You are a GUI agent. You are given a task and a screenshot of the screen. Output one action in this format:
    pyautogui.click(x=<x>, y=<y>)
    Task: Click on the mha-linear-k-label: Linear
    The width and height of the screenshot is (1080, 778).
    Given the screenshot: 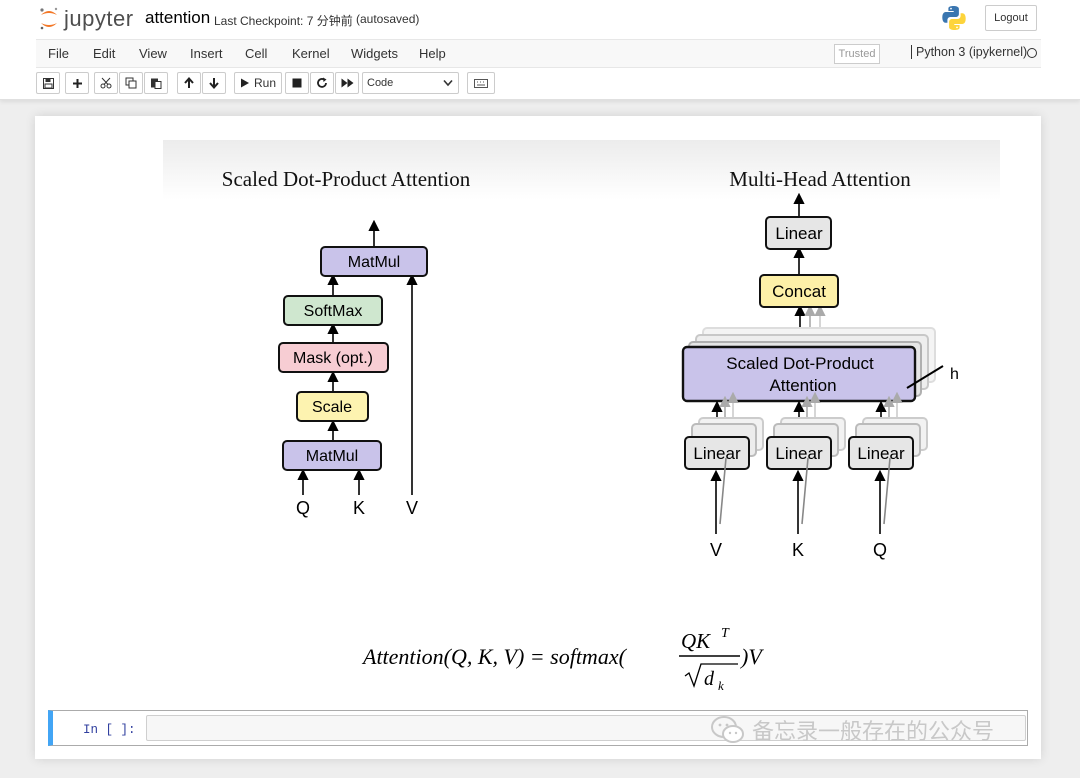 What is the action you would take?
    pyautogui.click(x=799, y=453)
    